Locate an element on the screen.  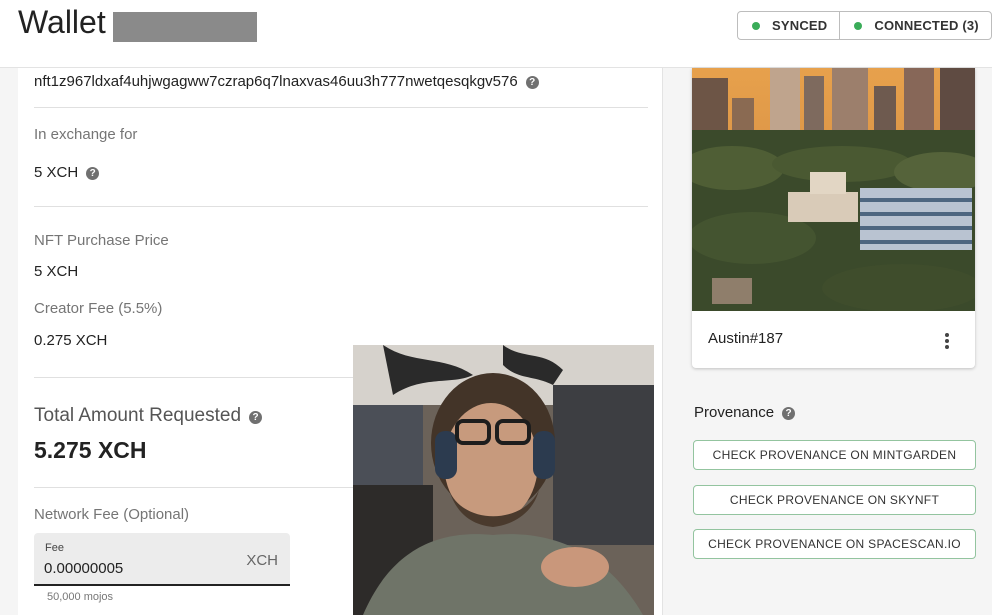
synced-label: SYNCED is located at coordinates (800, 25).